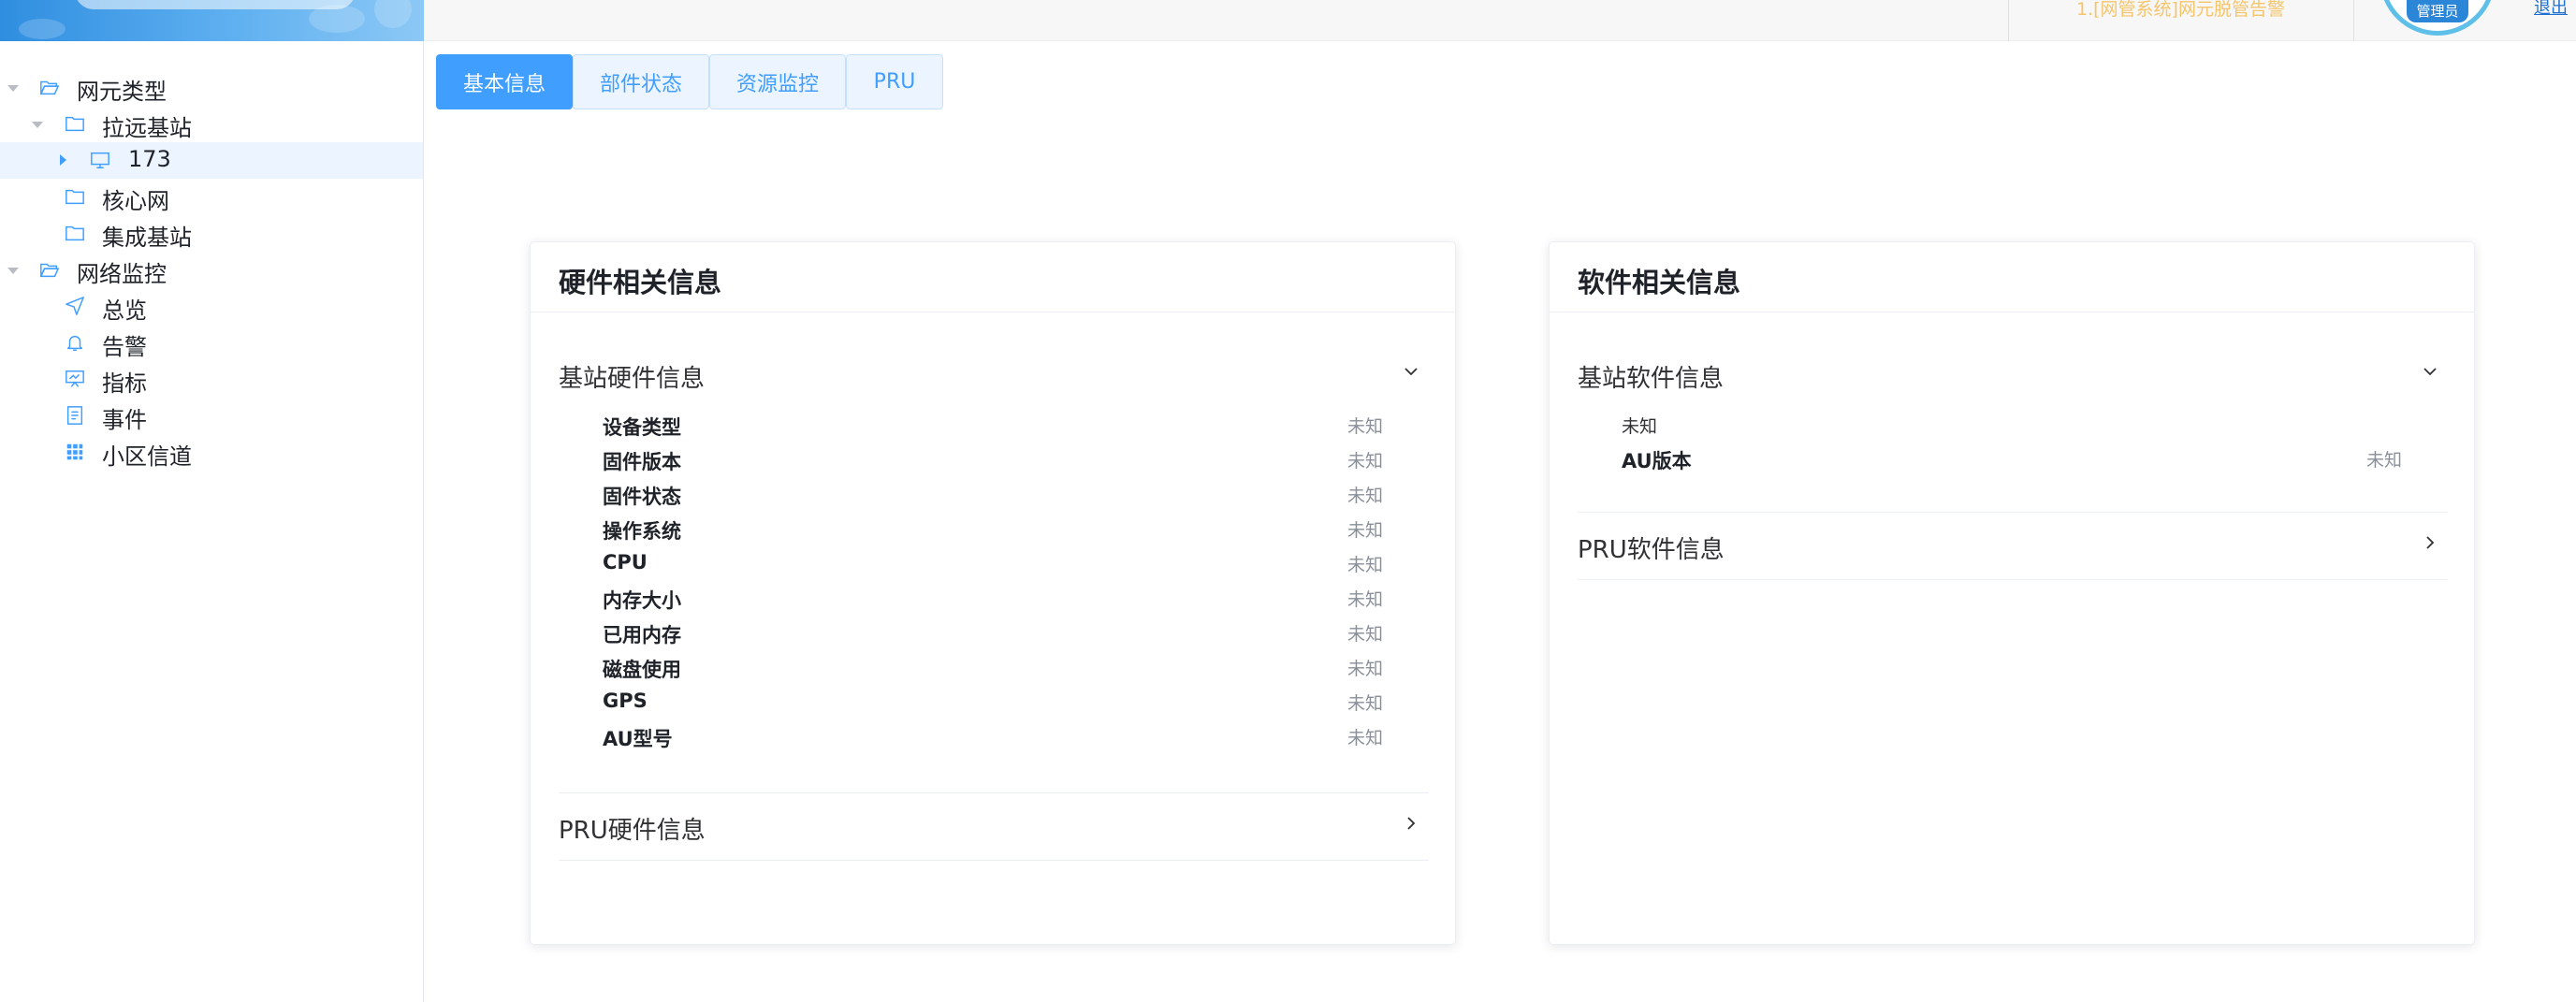 This screenshot has width=2576, height=1002. What do you see at coordinates (211, 306) in the screenshot?
I see `tree-node-overview: 总览` at bounding box center [211, 306].